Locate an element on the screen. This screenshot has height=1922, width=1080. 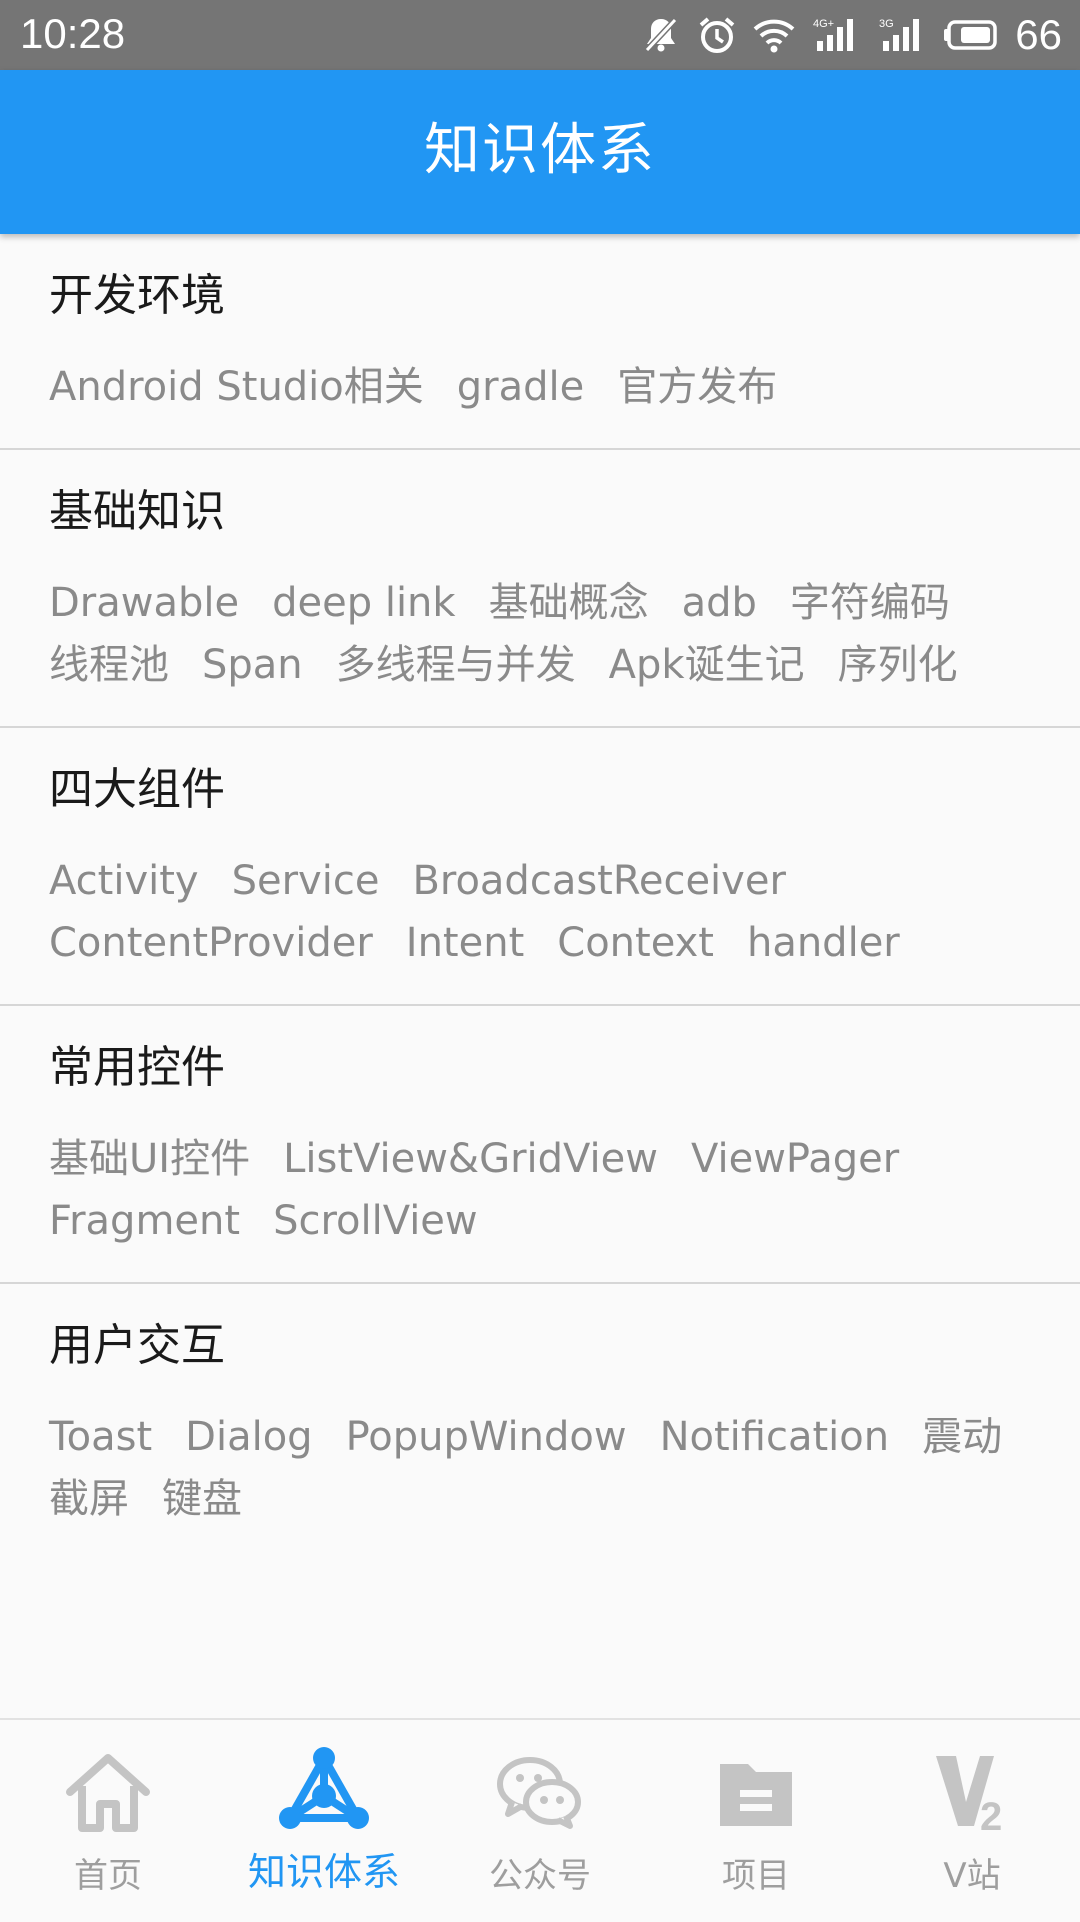
battery-level: 66 is located at coordinates (1038, 34).